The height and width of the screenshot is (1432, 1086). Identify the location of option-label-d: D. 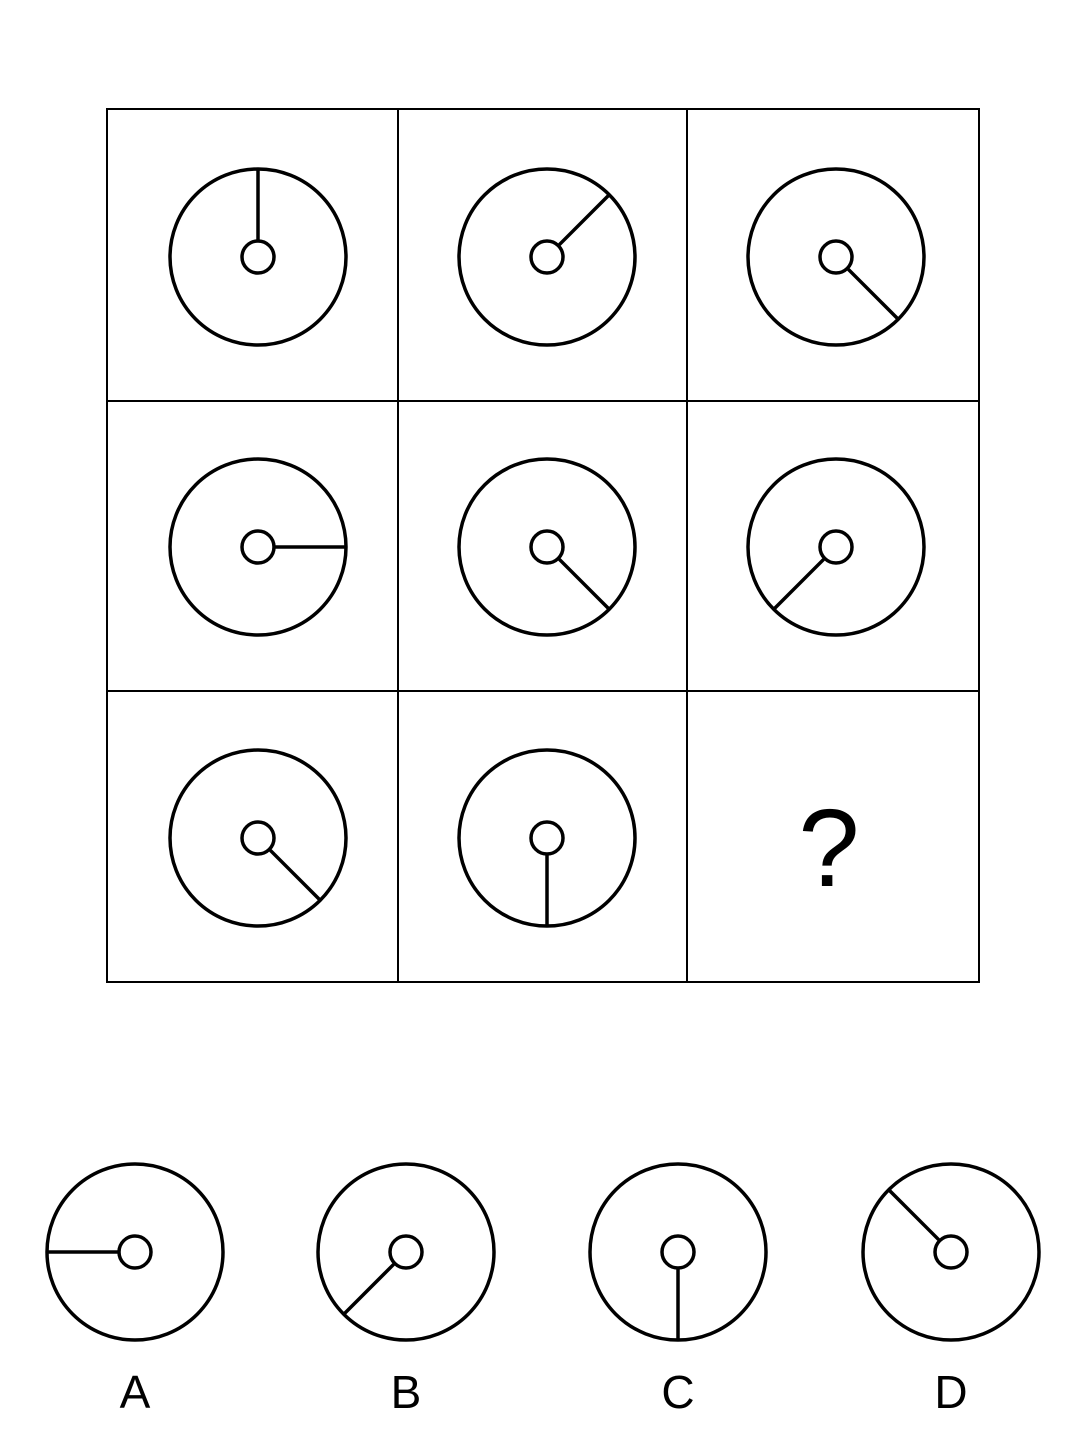
(950, 1392).